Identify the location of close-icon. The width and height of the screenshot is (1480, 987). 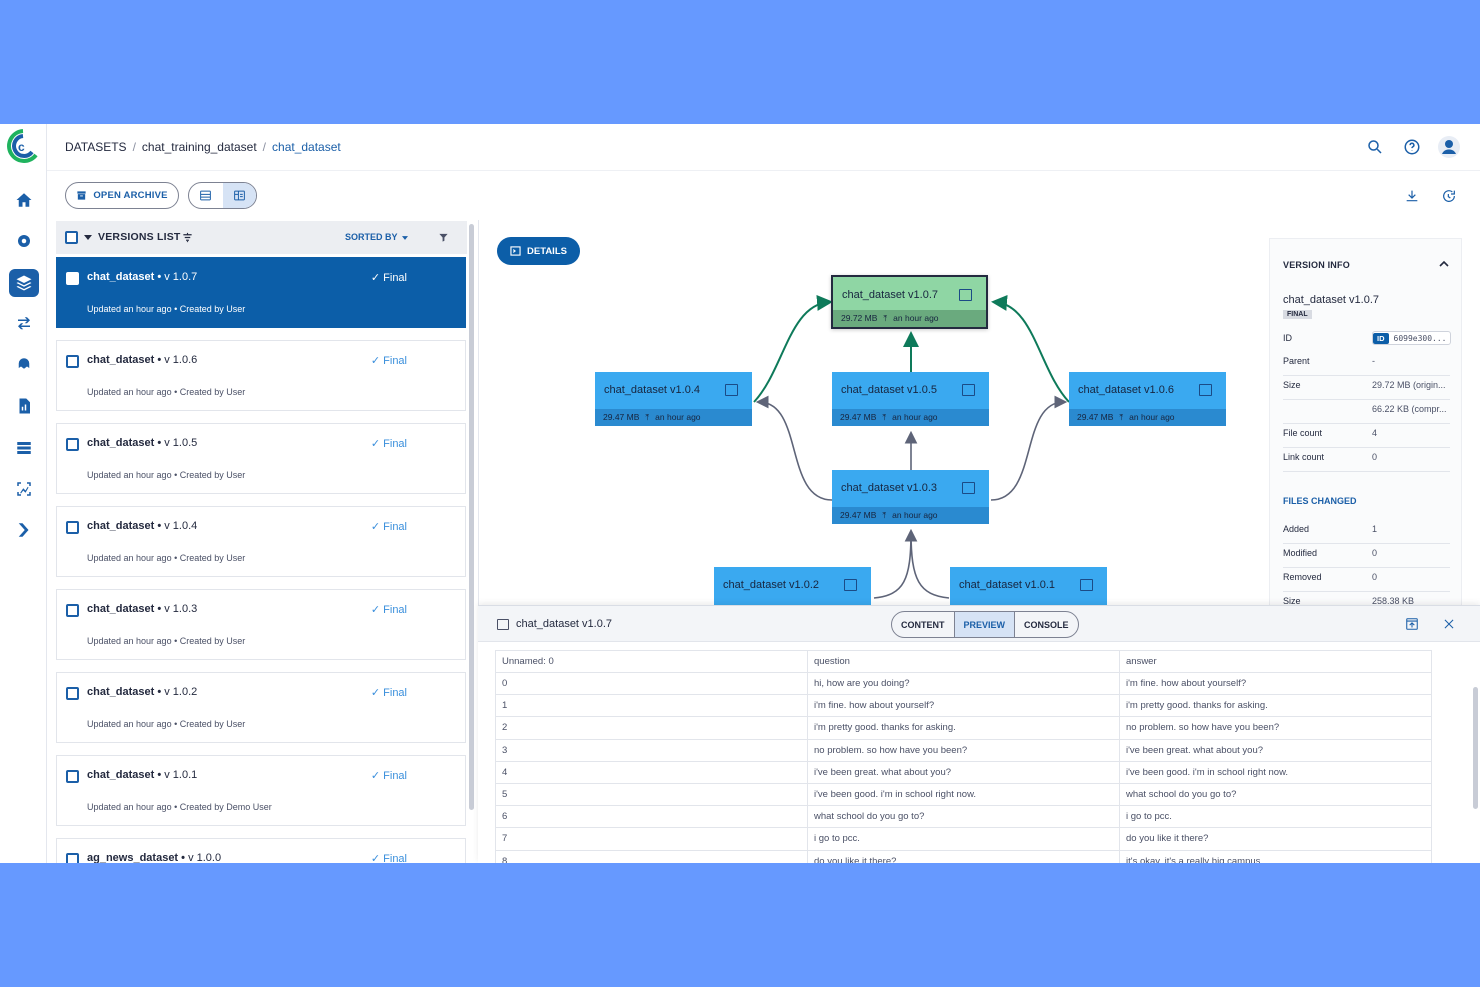
(1449, 624).